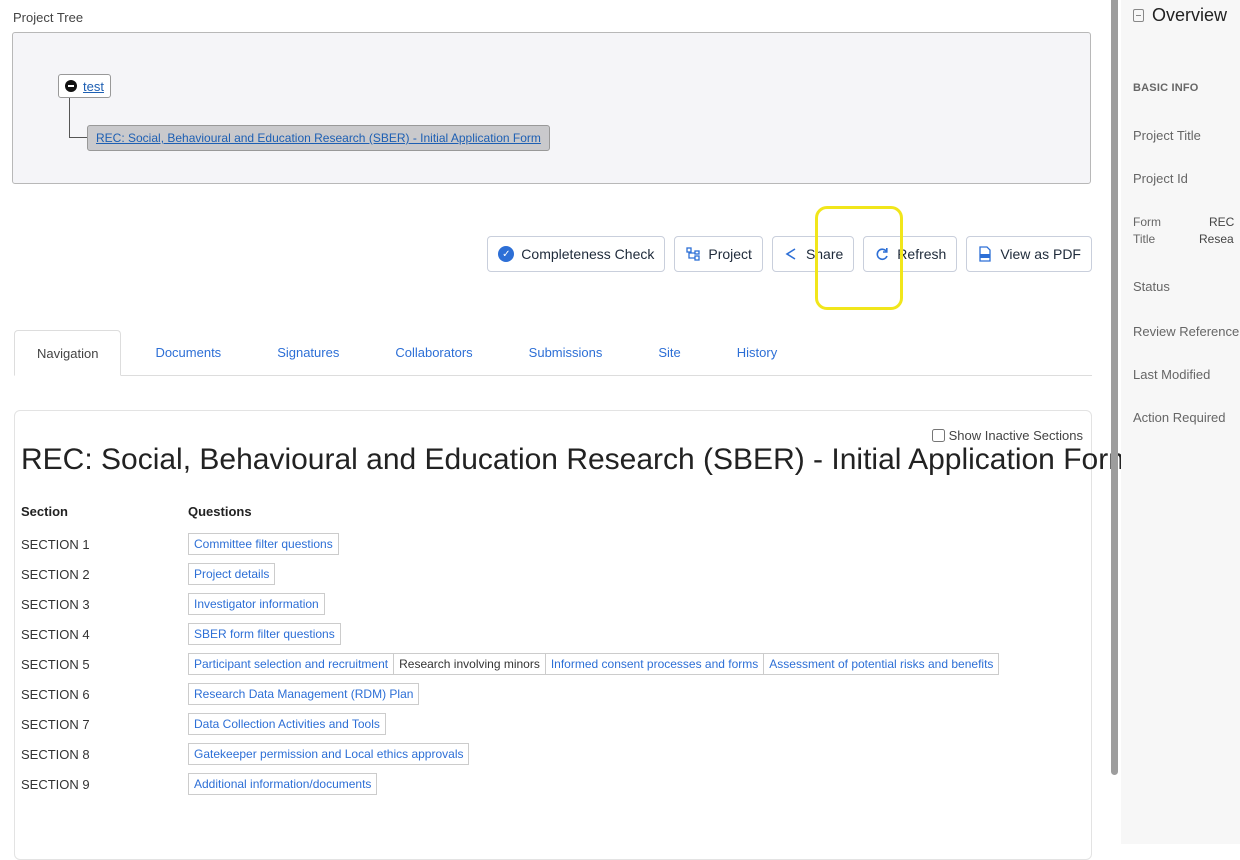  What do you see at coordinates (938, 435) in the screenshot?
I see `show-inactive-checkbox` at bounding box center [938, 435].